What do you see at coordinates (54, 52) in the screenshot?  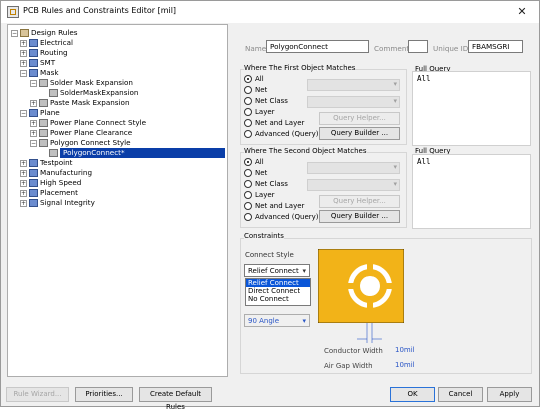 I see `tree-item-label: Routing` at bounding box center [54, 52].